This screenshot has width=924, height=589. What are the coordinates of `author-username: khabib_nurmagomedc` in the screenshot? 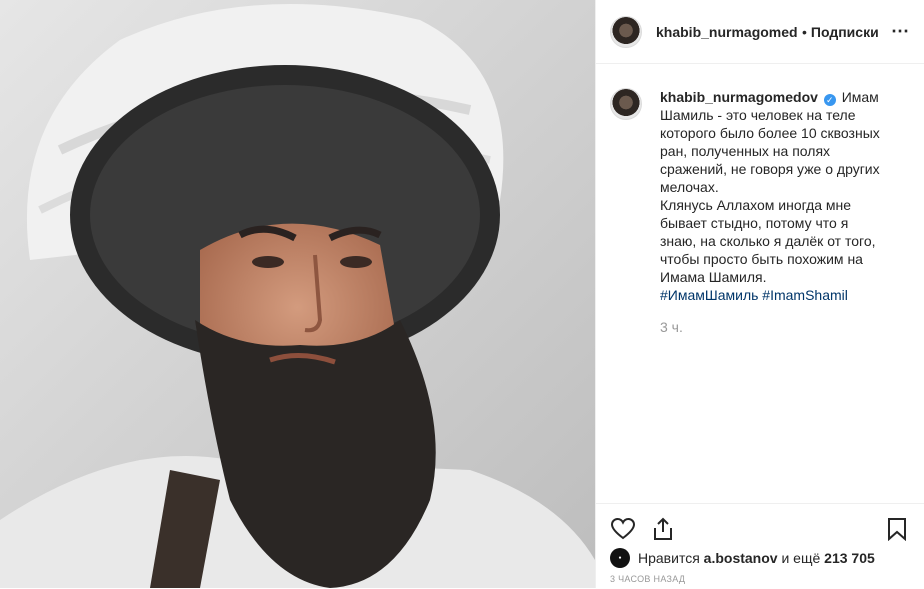 It's located at (727, 32).